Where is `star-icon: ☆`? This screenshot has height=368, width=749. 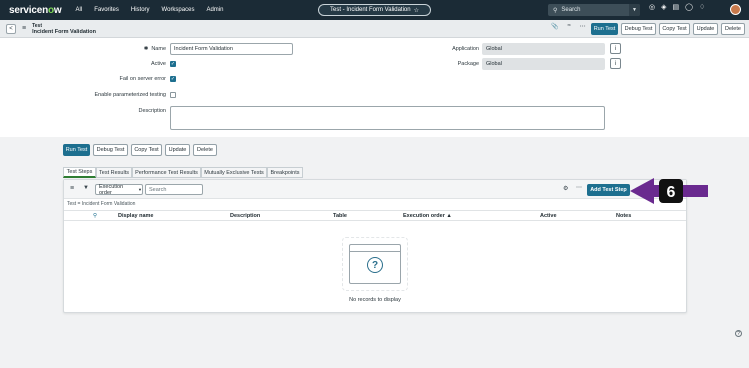 star-icon: ☆ is located at coordinates (416, 10).